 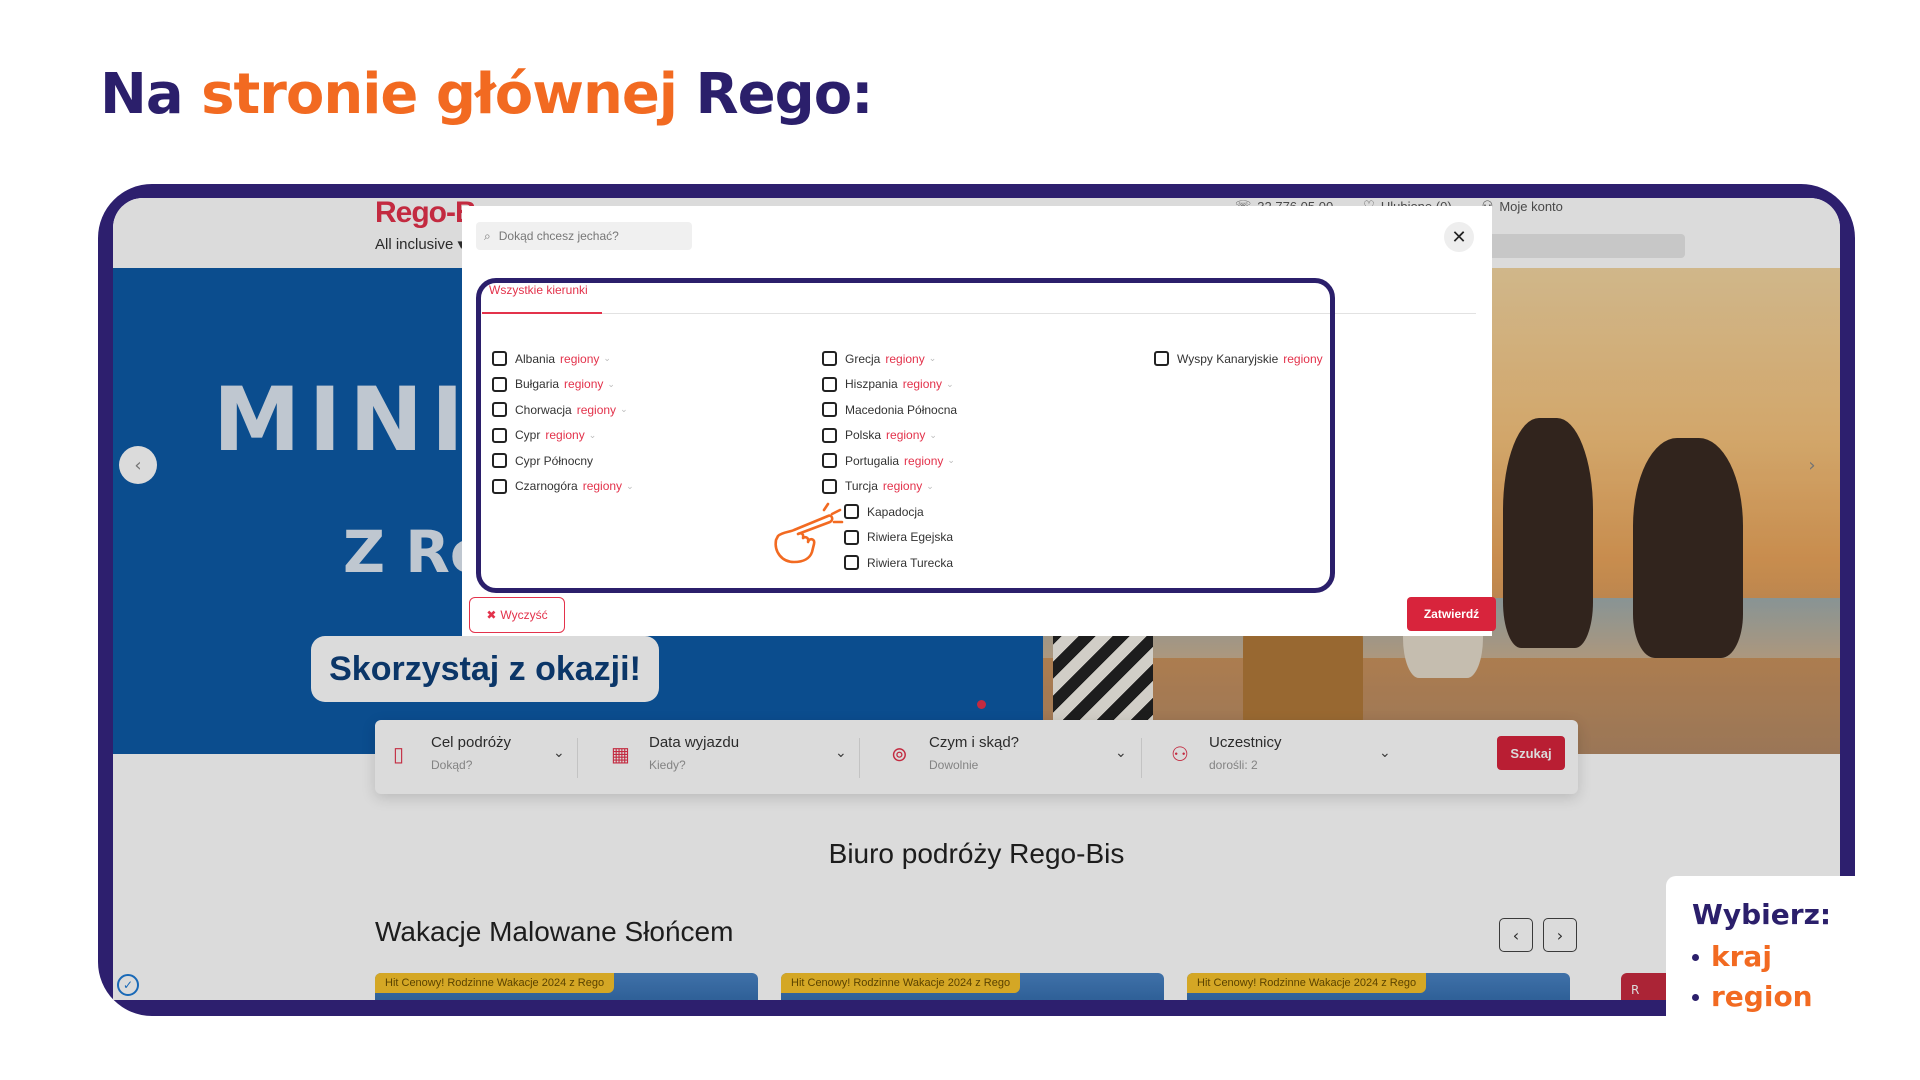 I want to click on destination-search-input: ⌕ Dokąd chcesz jechać?, so click(x=584, y=236).